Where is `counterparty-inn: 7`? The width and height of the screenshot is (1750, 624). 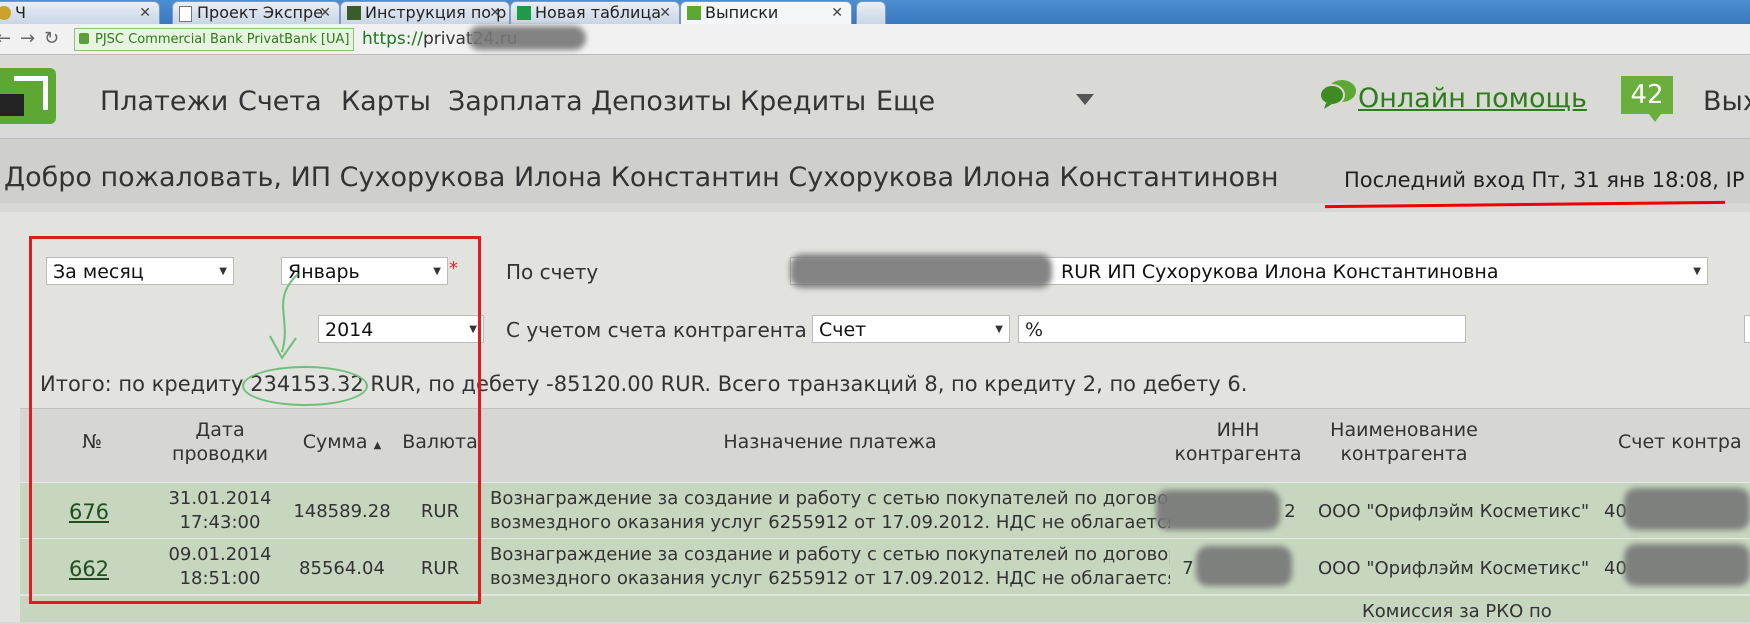
counterparty-inn: 7 is located at coordinates (1188, 568).